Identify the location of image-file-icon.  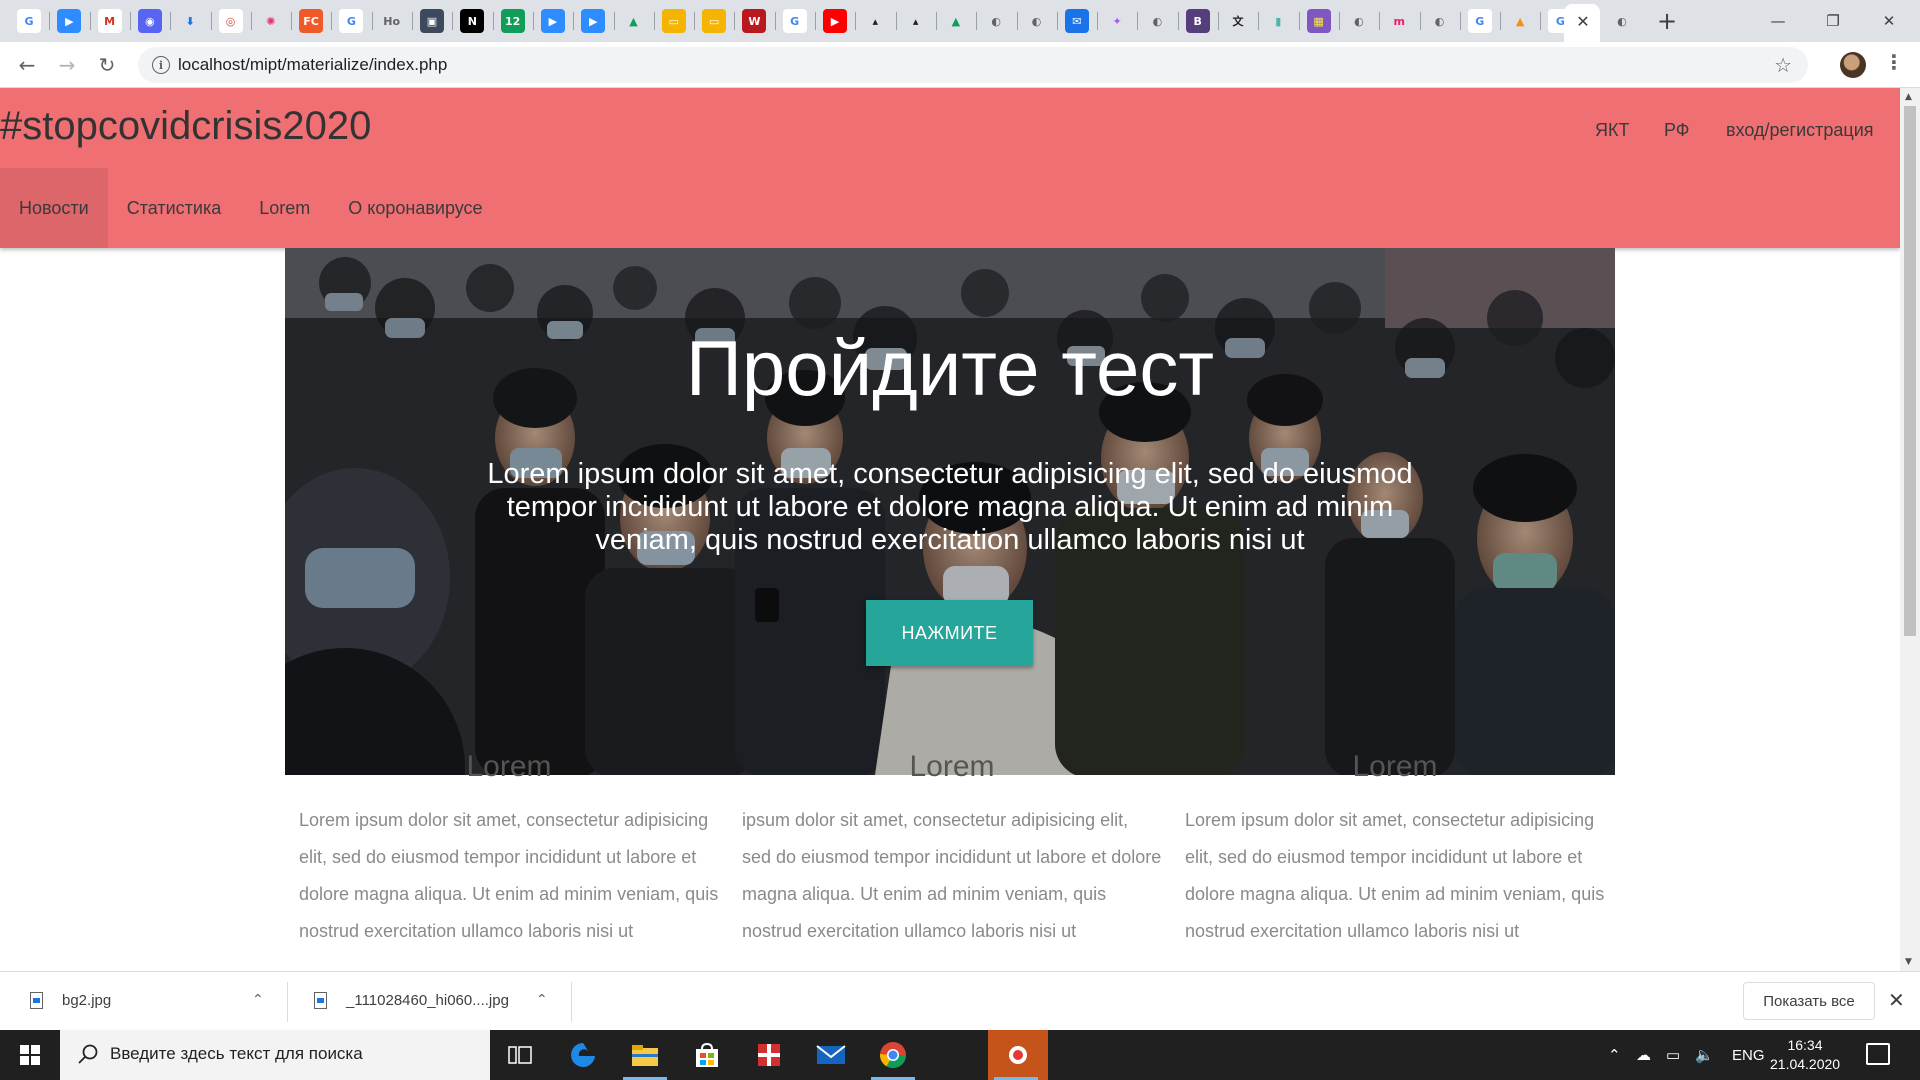
(320, 1000).